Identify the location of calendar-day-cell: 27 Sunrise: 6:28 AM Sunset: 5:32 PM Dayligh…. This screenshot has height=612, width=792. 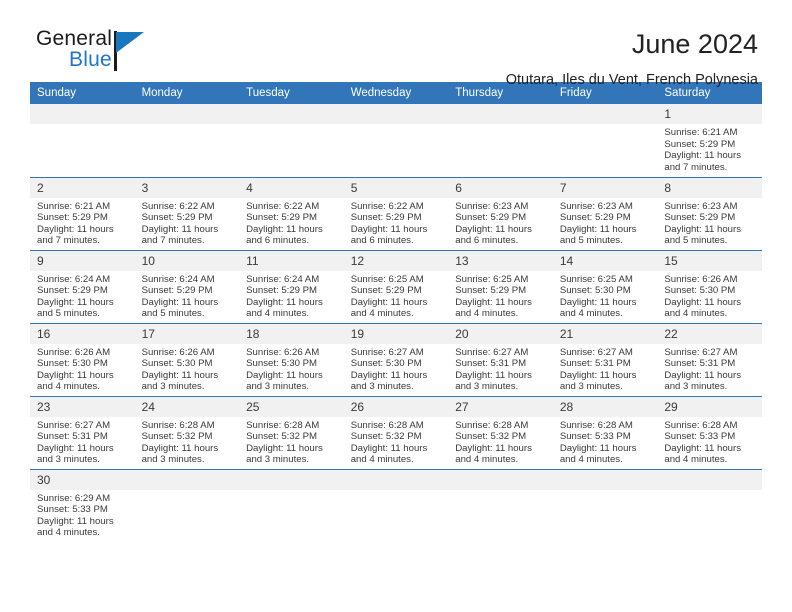
(500, 432).